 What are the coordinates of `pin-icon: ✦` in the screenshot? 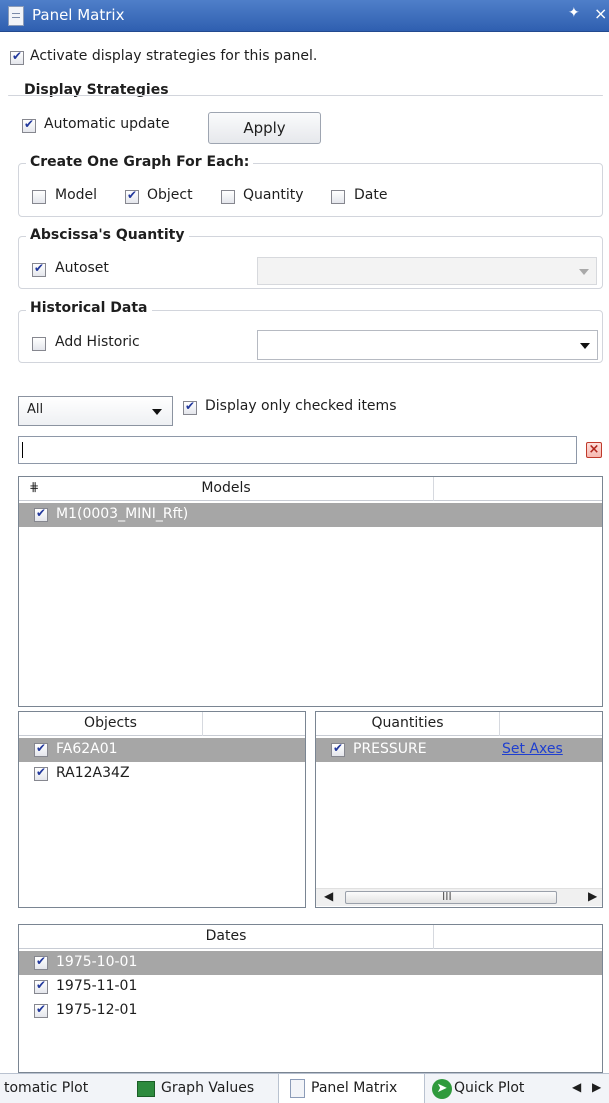 It's located at (574, 13).